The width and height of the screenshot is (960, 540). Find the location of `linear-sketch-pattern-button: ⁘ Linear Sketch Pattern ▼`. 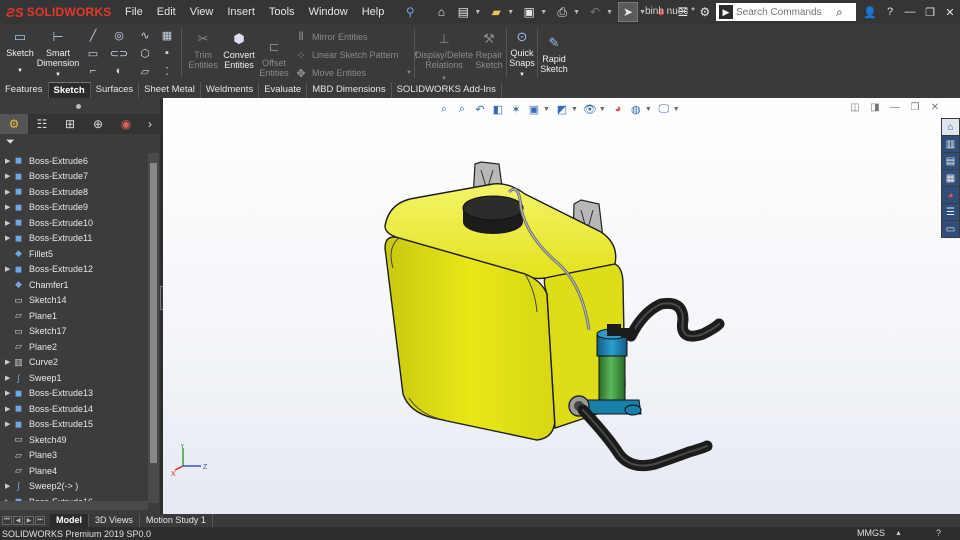

linear-sketch-pattern-button: ⁘ Linear Sketch Pattern ▼ is located at coordinates (356, 55).